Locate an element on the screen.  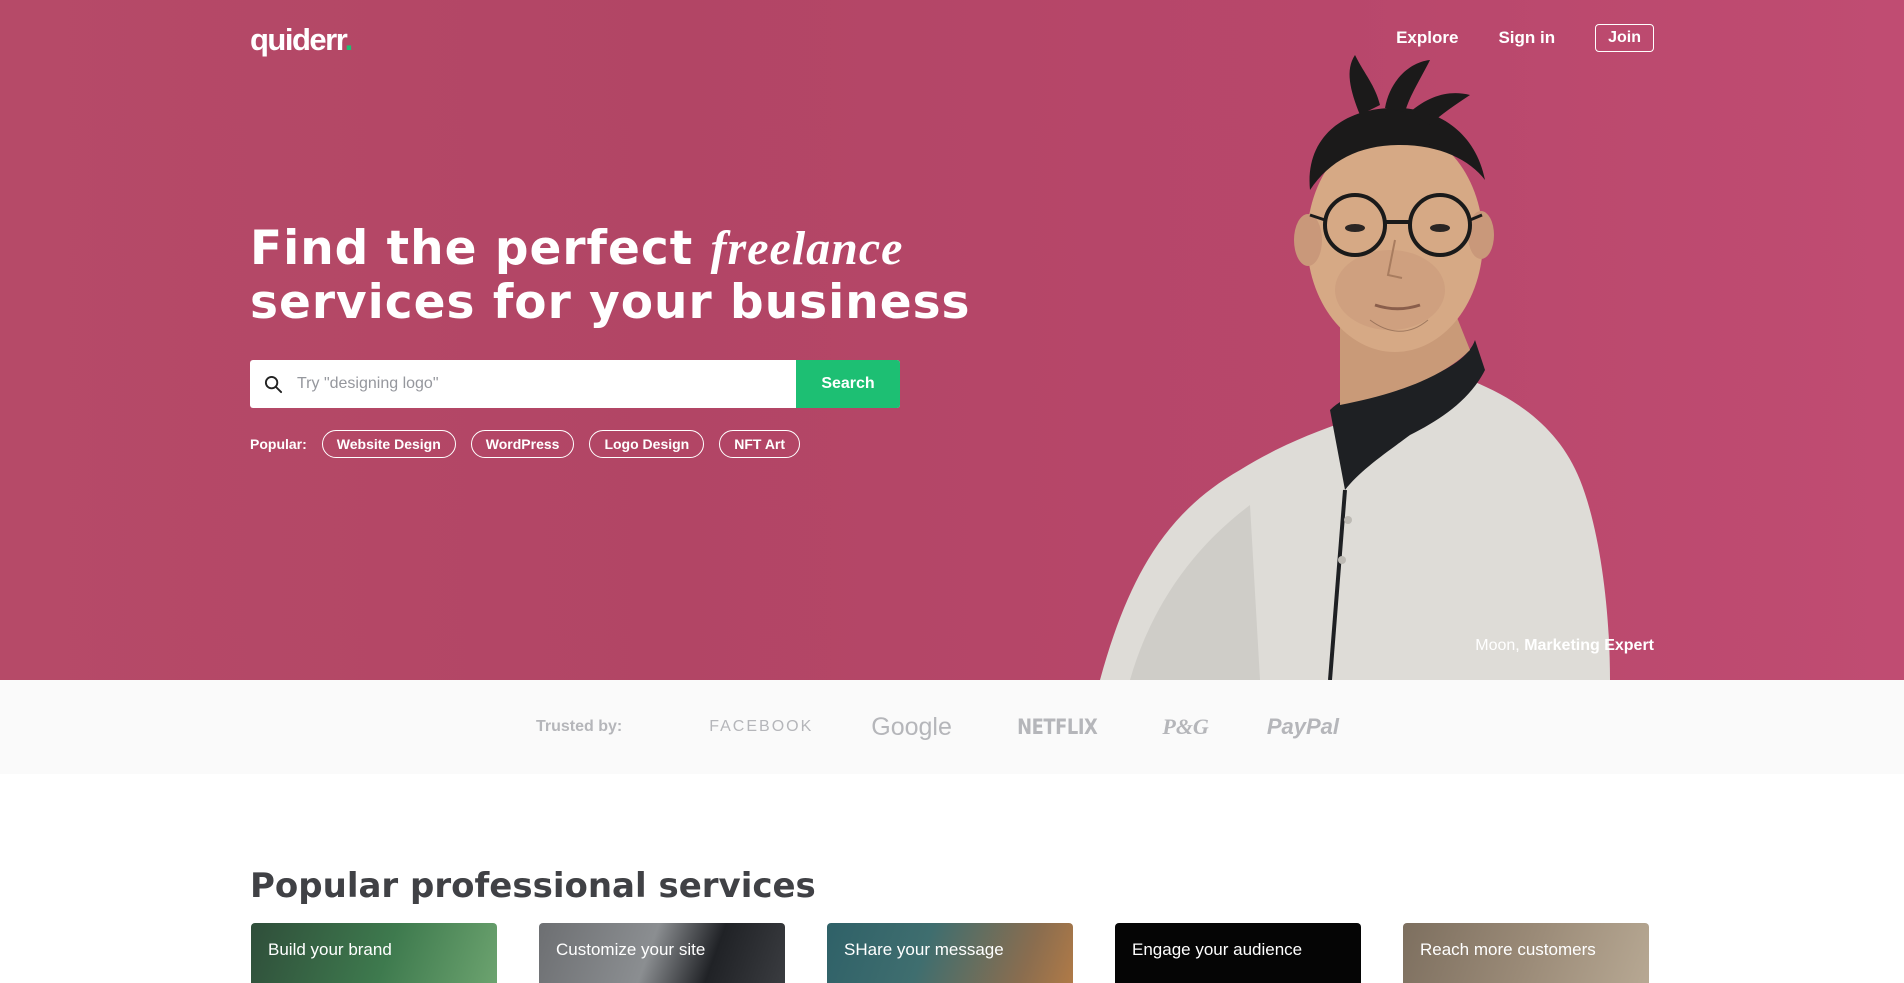
top-nav: Explore Sign in Join is located at coordinates (1505, 38).